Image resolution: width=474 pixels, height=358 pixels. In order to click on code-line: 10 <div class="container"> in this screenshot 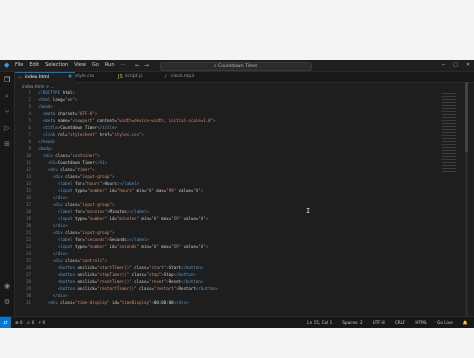, I will do `click(235, 155)`.